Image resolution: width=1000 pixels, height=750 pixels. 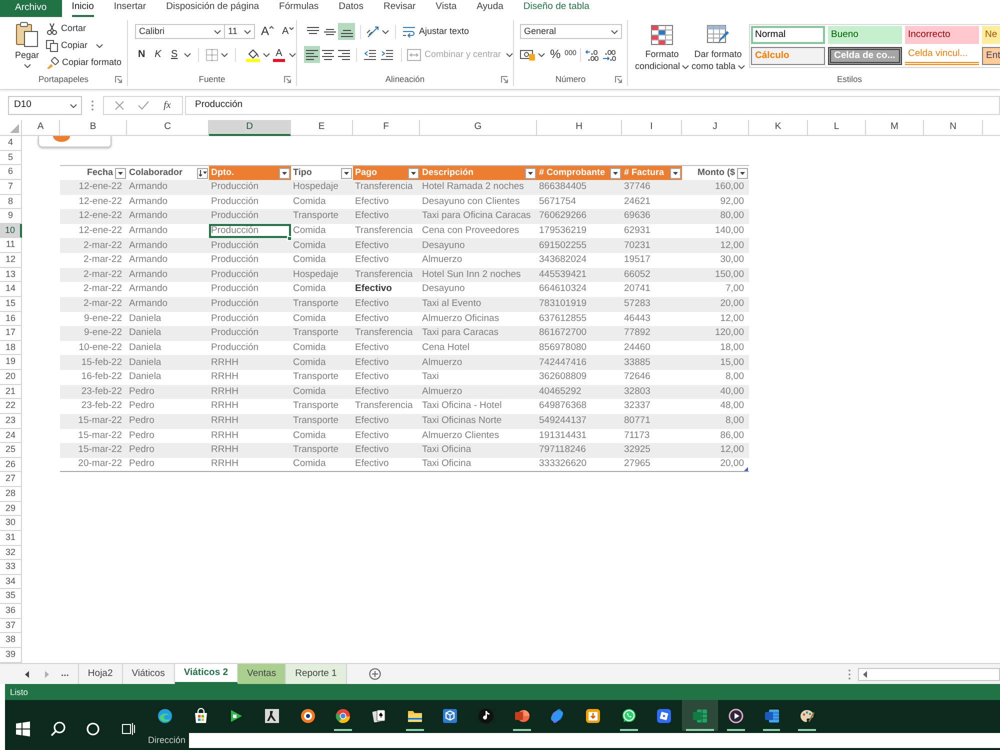 I want to click on column-header: F, so click(x=386, y=128).